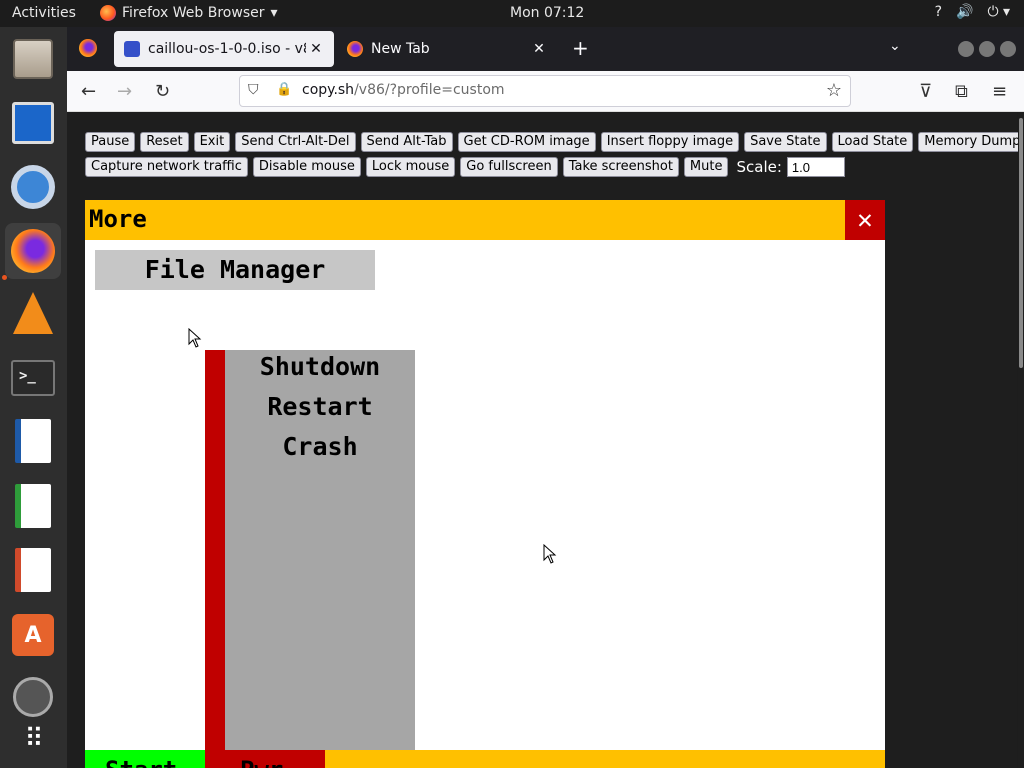 The image size is (1024, 768). I want to click on firefox-icon, so click(33, 251).